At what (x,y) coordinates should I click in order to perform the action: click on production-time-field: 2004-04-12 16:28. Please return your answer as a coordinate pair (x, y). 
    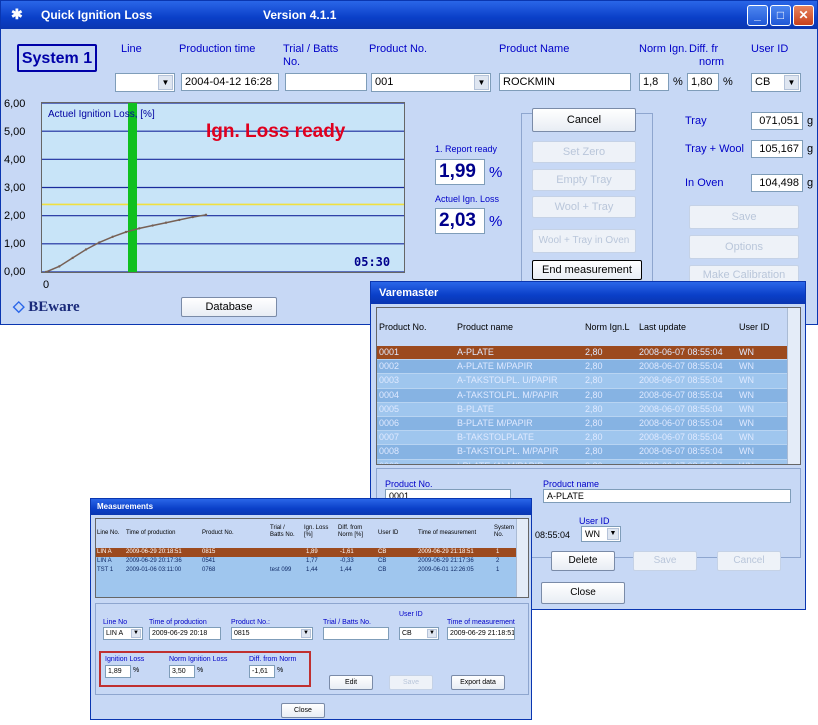
    Looking at the image, I should click on (230, 82).